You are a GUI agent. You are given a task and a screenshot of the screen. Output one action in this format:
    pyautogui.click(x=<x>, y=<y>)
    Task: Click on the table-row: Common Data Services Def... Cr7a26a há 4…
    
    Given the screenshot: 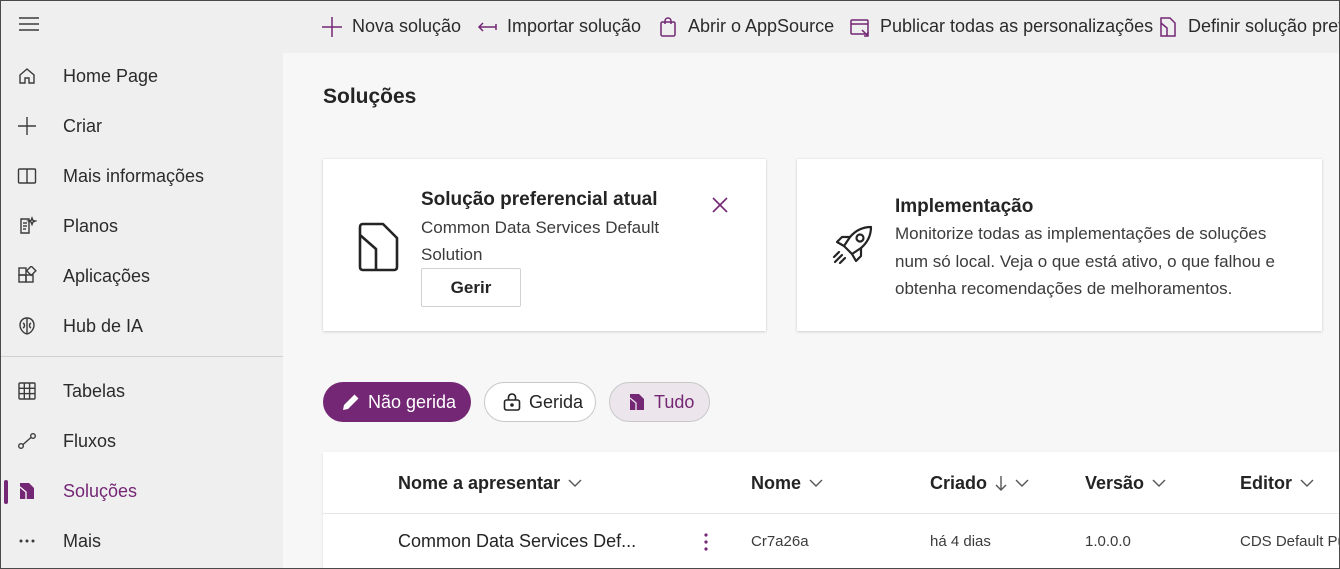 What is the action you would take?
    pyautogui.click(x=831, y=541)
    